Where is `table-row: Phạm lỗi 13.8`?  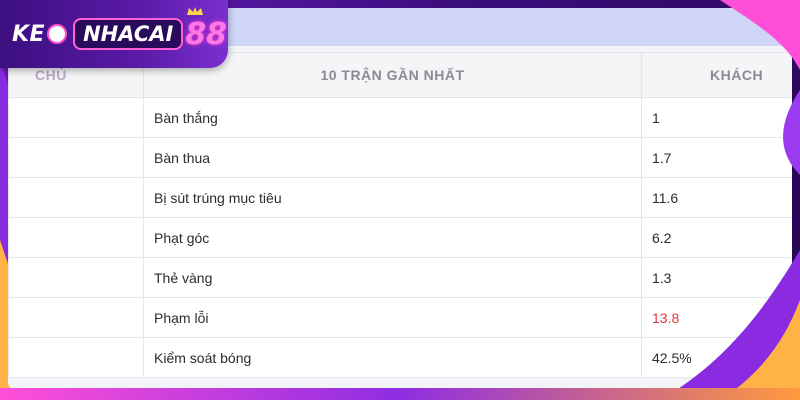
table-row: Phạm lỗi 13.8 is located at coordinates (400, 317).